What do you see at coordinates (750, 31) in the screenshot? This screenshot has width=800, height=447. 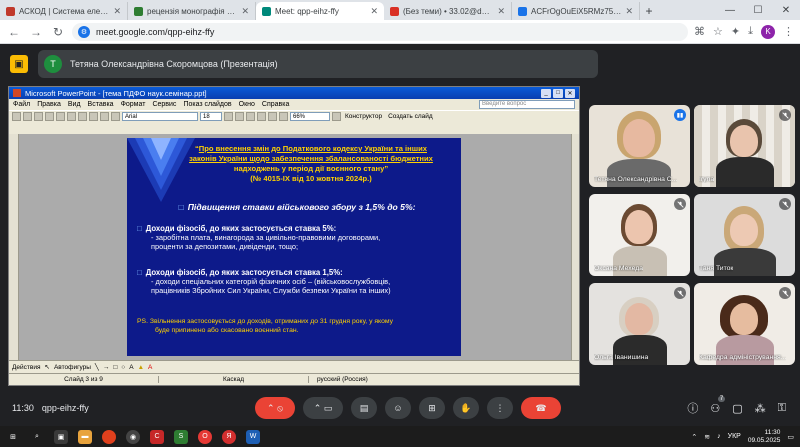 I see `download-icon: ⤓` at bounding box center [750, 31].